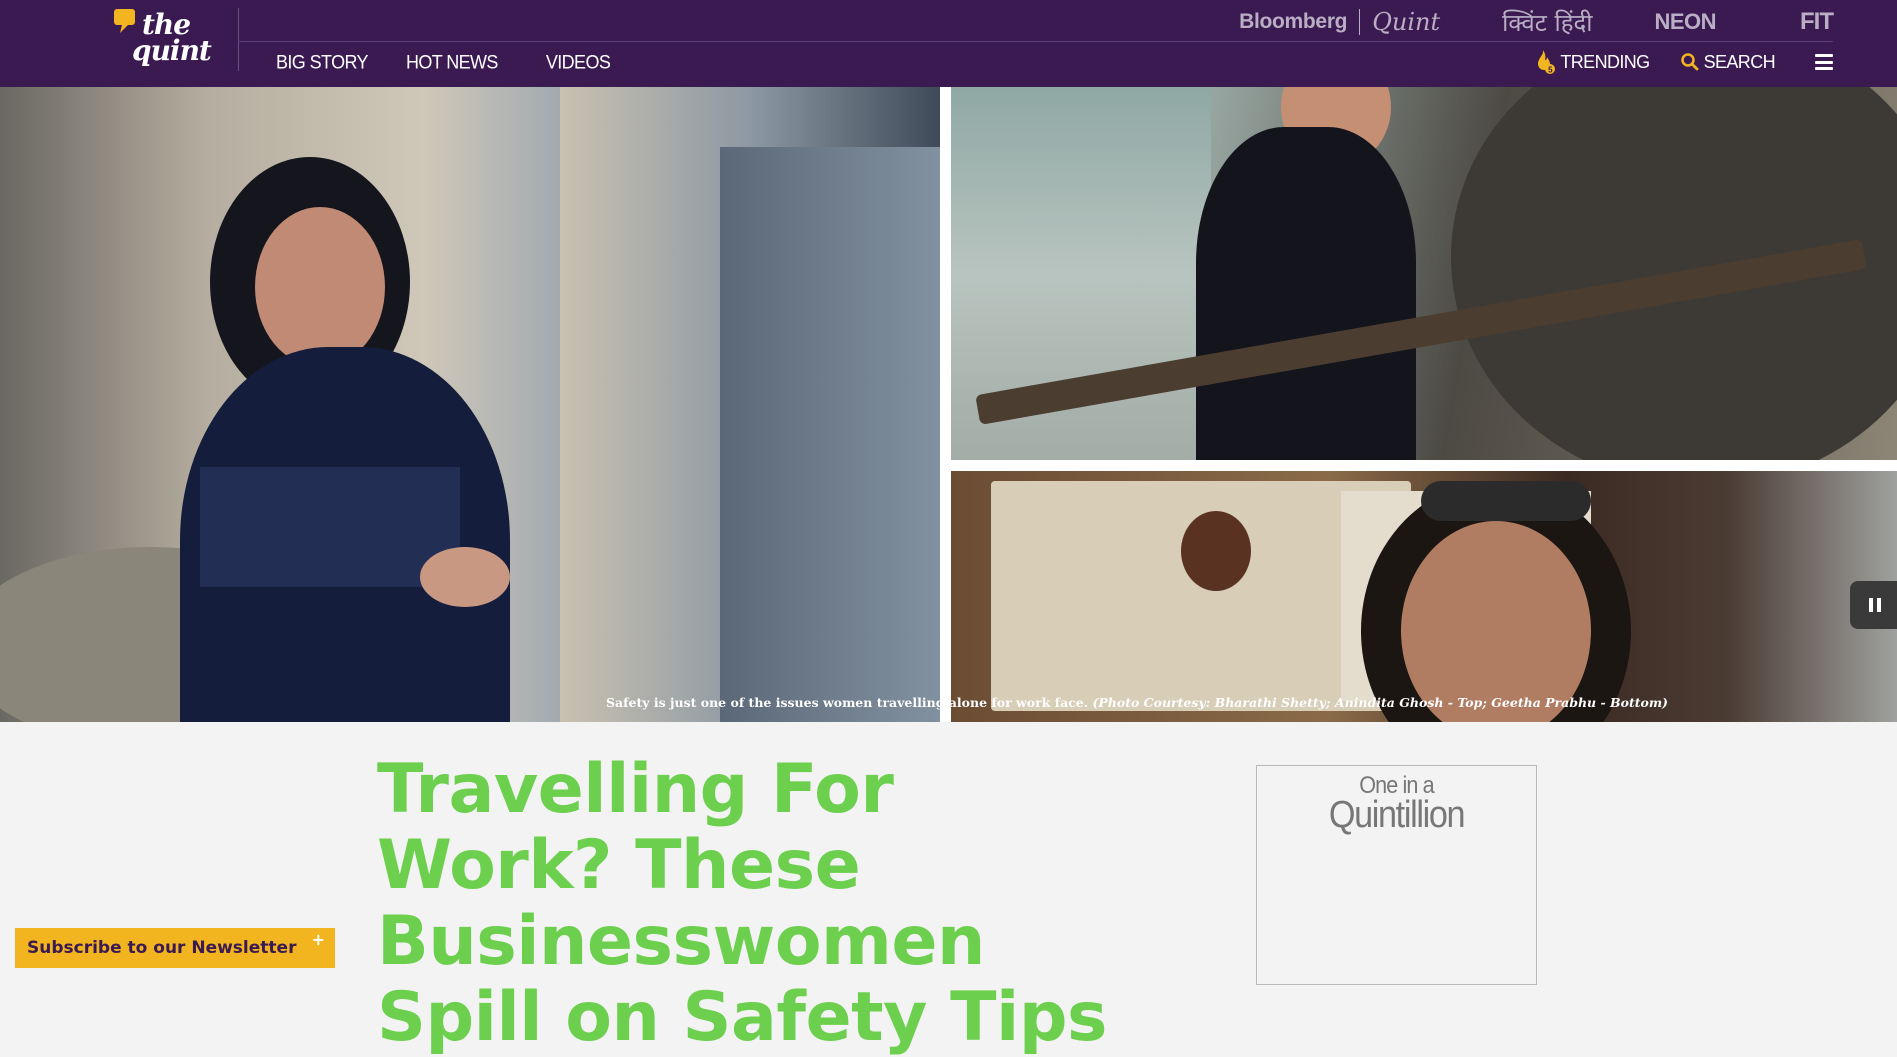  What do you see at coordinates (1396, 875) in the screenshot?
I see `one-in-a-quintillion-promo: One in a Quintillion` at bounding box center [1396, 875].